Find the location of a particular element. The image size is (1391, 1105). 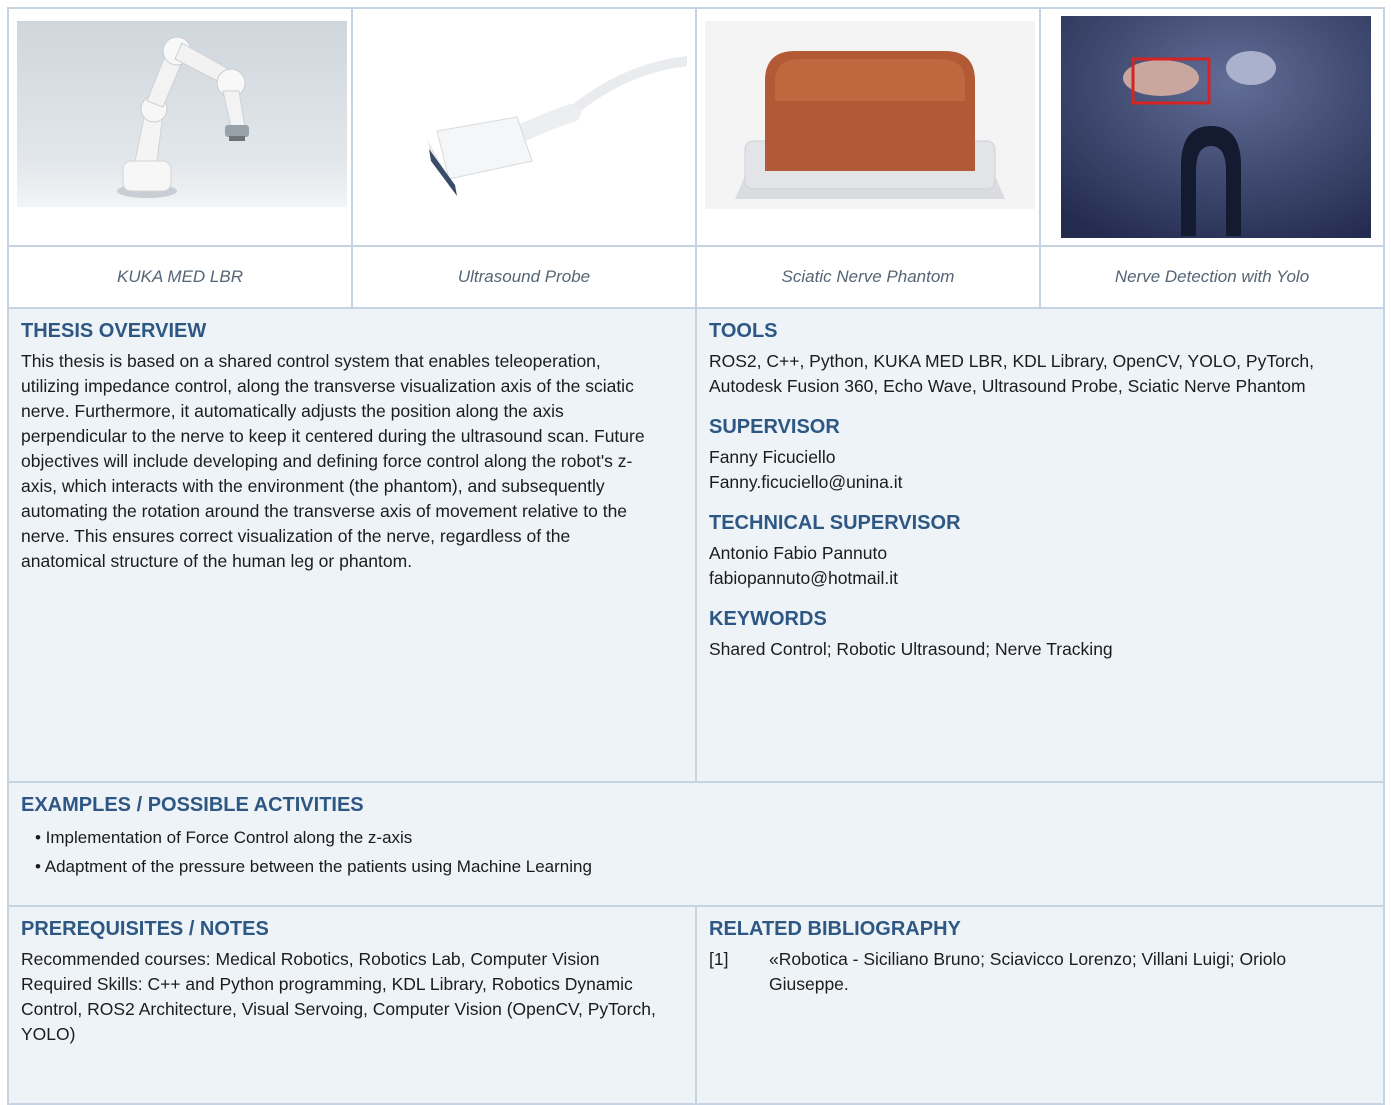

image-cell-phantom is located at coordinates (868, 127).